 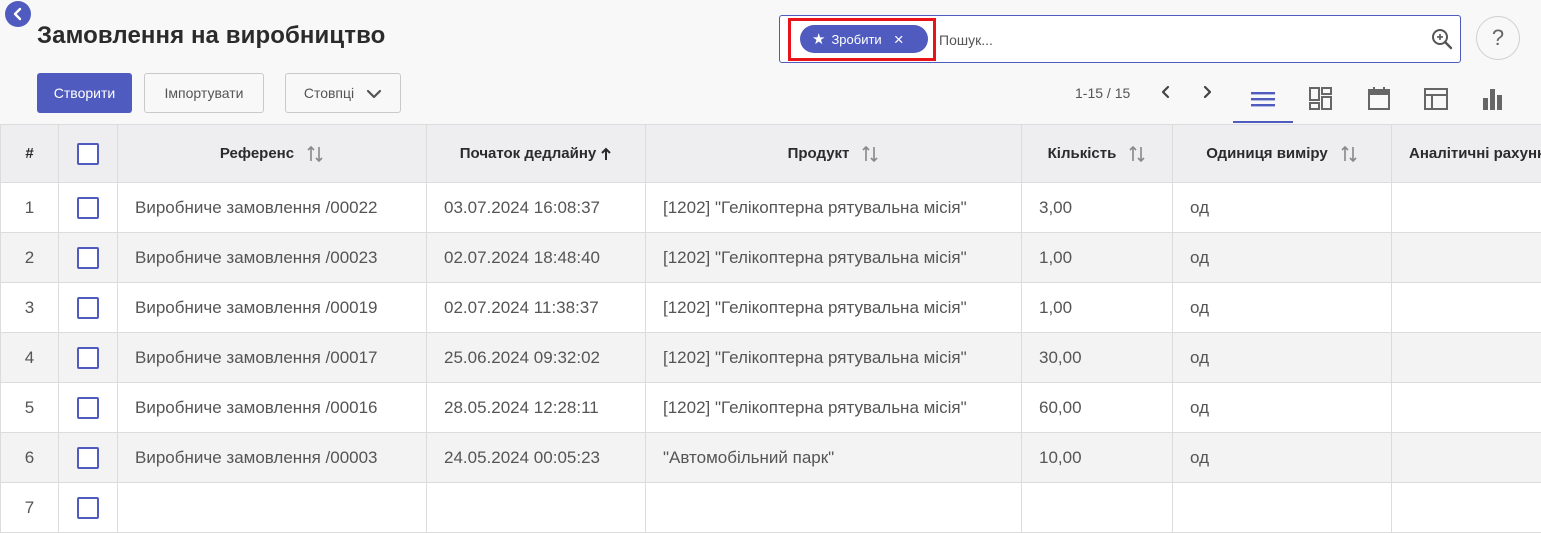 I want to click on cell-reference: Виробниче замовлення /00019, so click(x=272, y=308).